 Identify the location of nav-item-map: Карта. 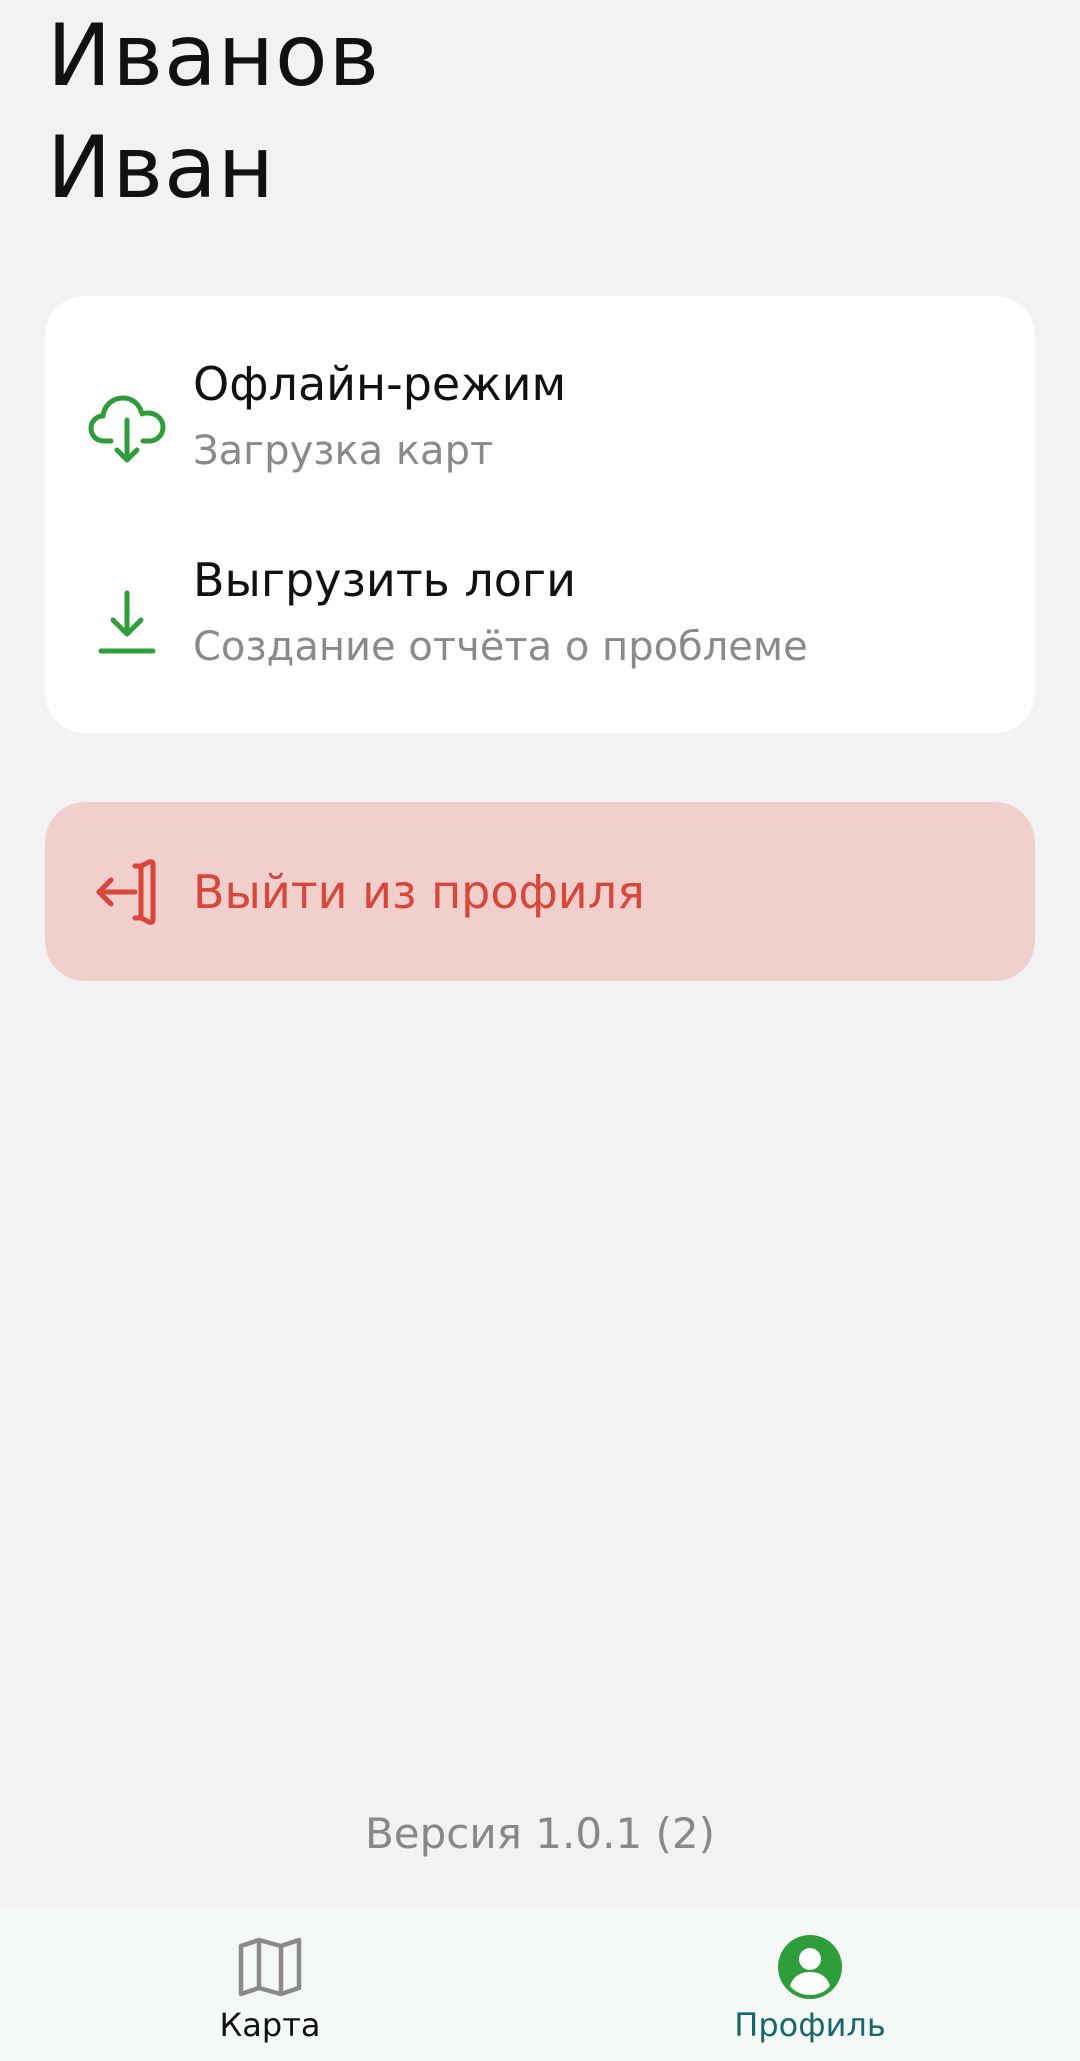
(270, 1984).